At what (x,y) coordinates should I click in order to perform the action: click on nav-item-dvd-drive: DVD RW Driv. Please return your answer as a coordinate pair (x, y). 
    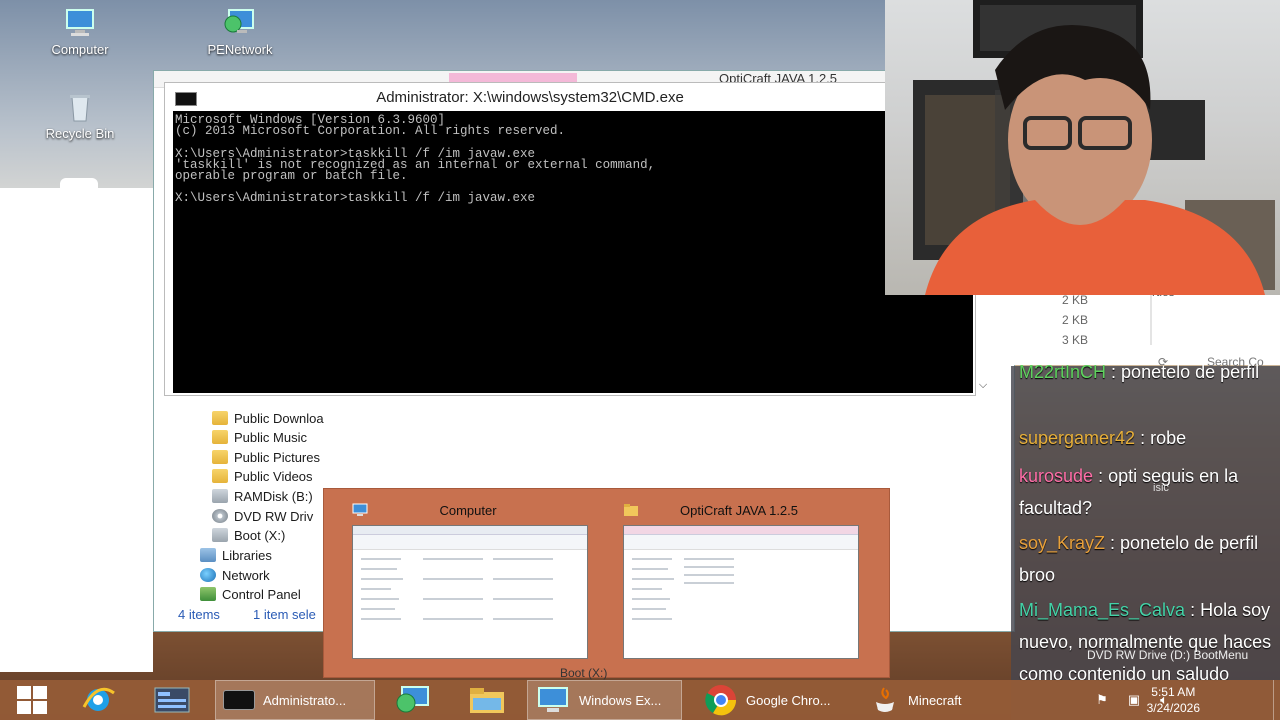
    Looking at the image, I should click on (262, 516).